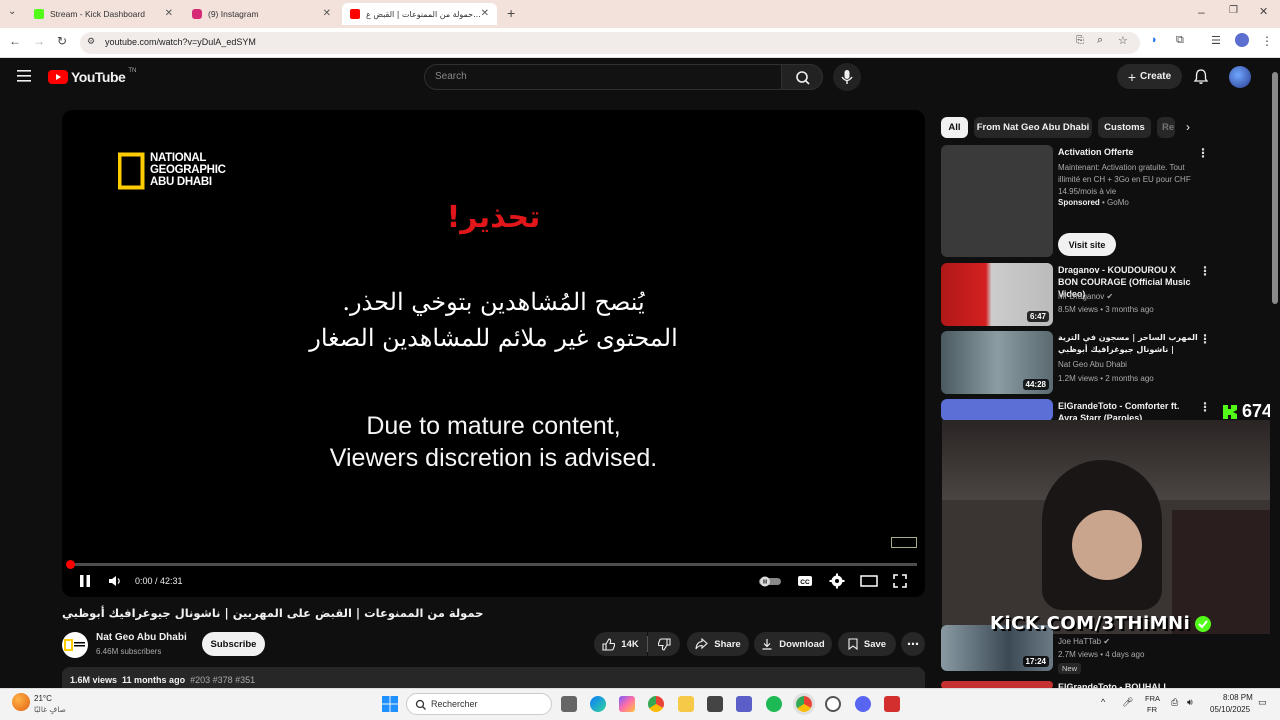  What do you see at coordinates (92, 76) in the screenshot?
I see `youtube-logo: YouTube TN` at bounding box center [92, 76].